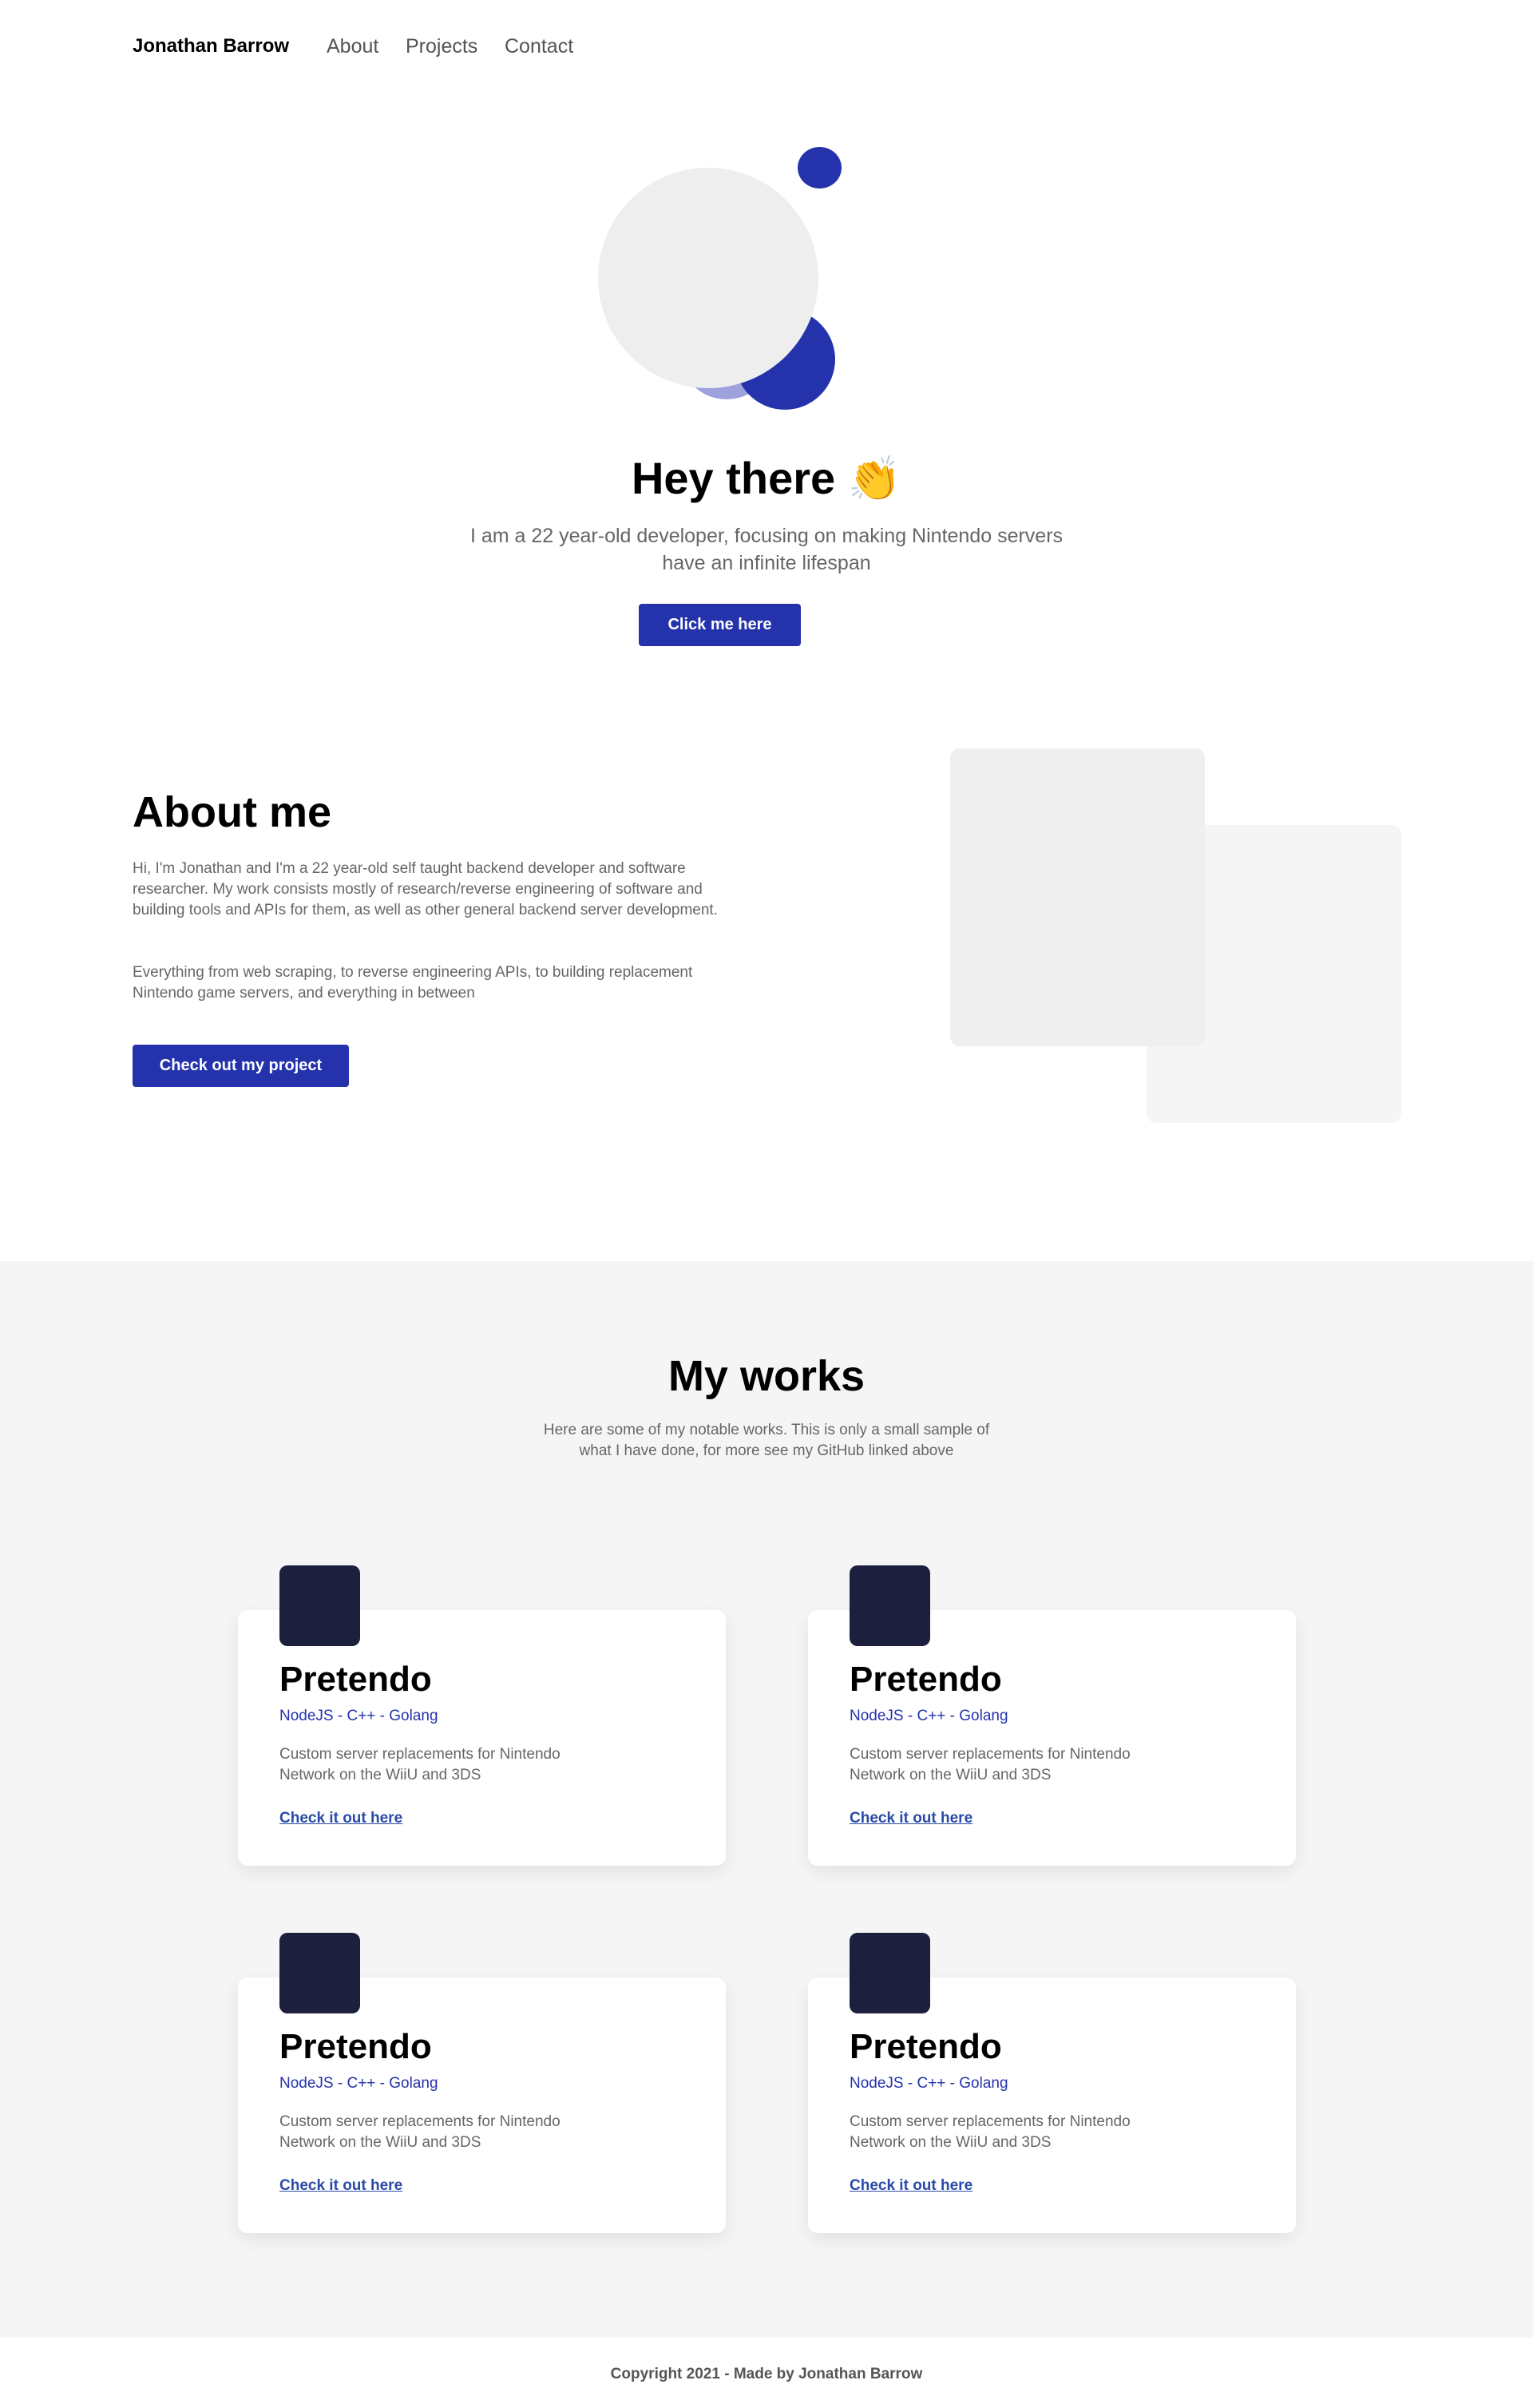 Image resolution: width=1533 pixels, height=2408 pixels. What do you see at coordinates (766, 1376) in the screenshot?
I see `works-title: My works` at bounding box center [766, 1376].